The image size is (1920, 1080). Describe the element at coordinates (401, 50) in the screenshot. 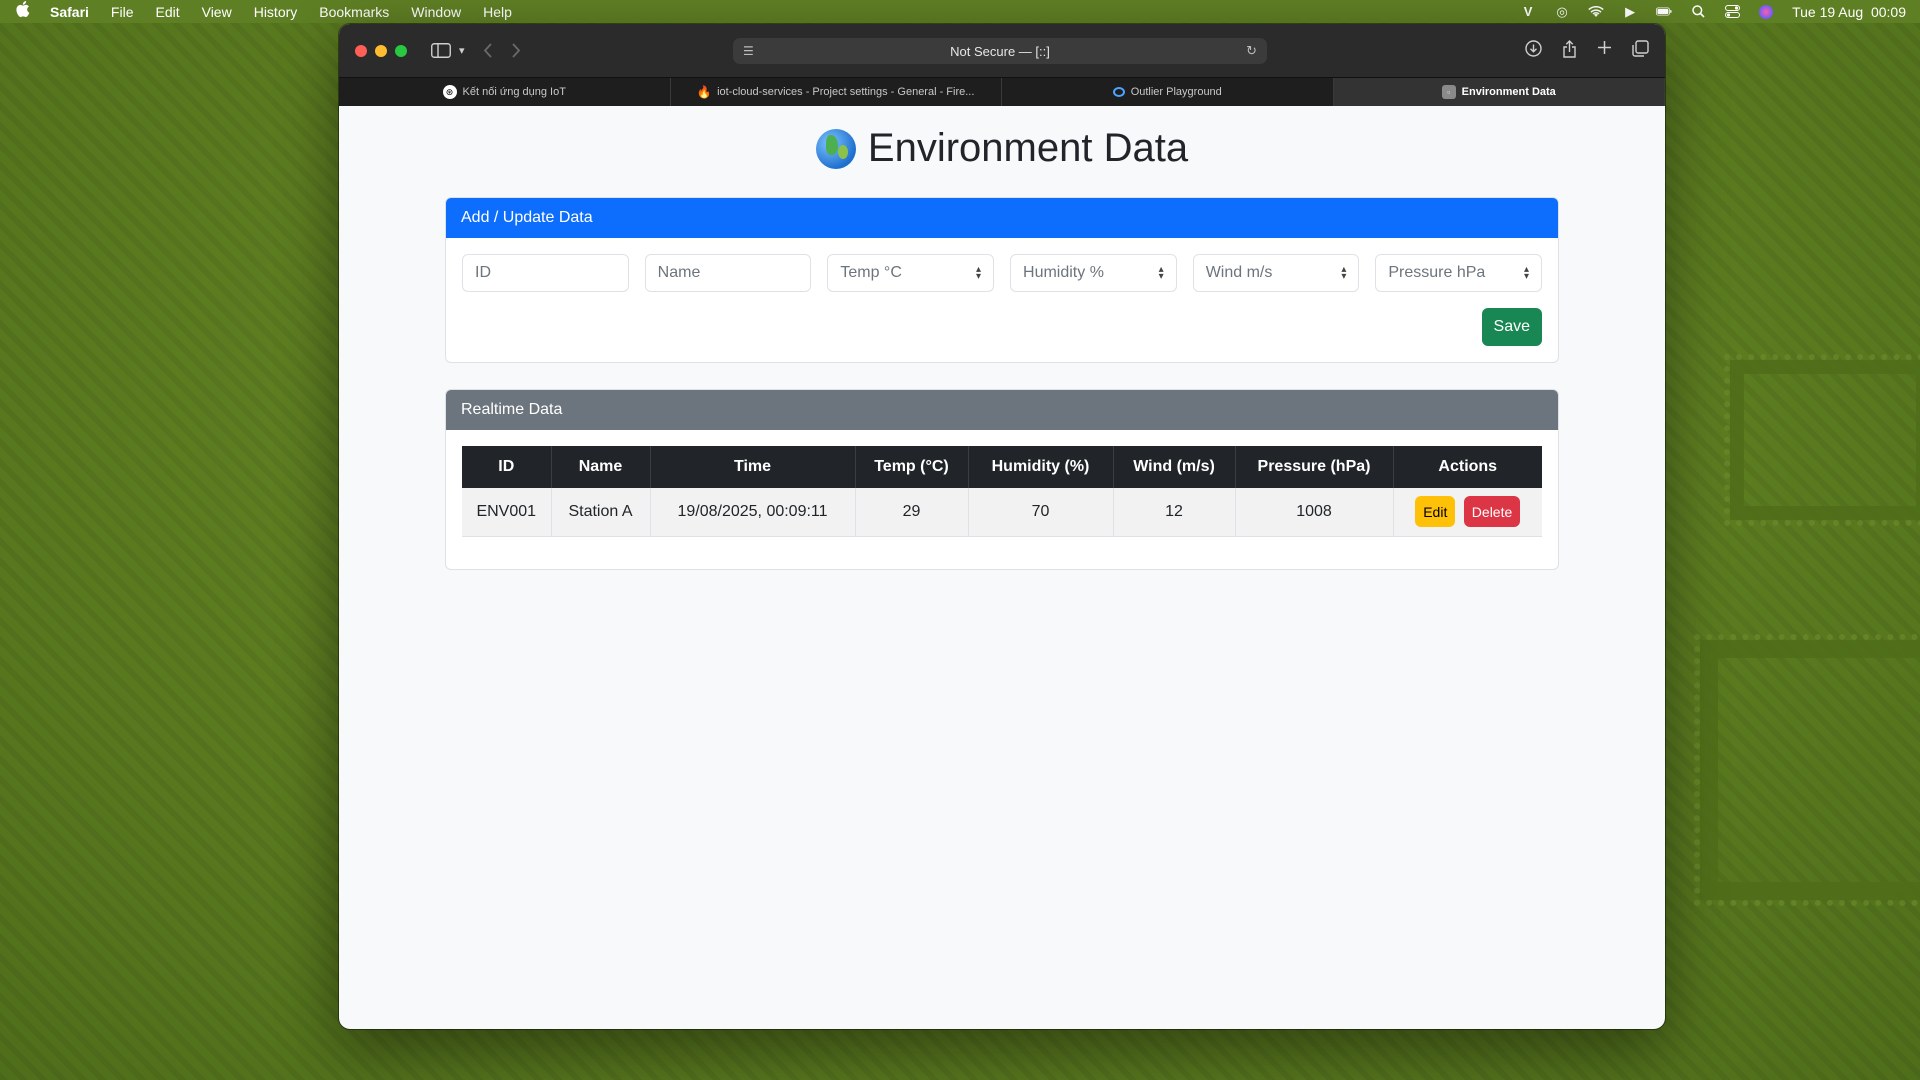

I see `fullscreen-window-button` at that location.